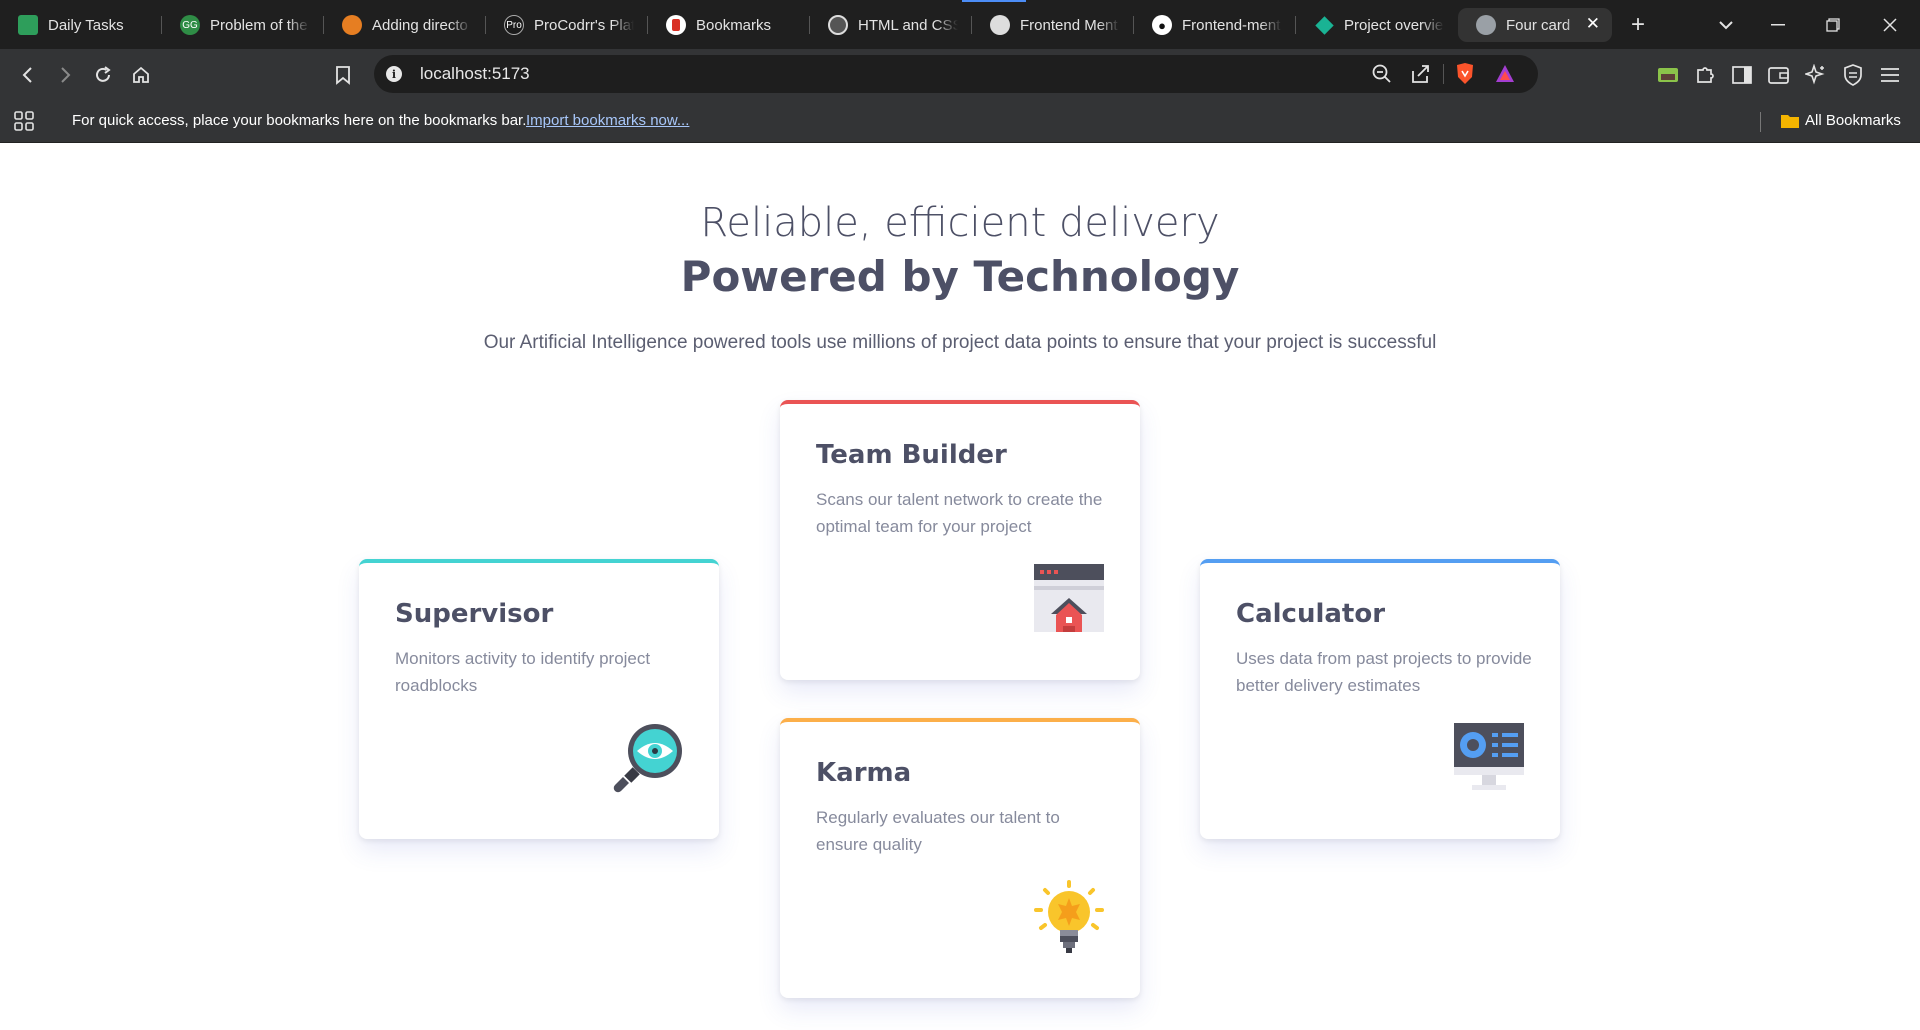 This screenshot has width=1920, height=1030. Describe the element at coordinates (1324, 25) in the screenshot. I see `diamond-icon` at that location.